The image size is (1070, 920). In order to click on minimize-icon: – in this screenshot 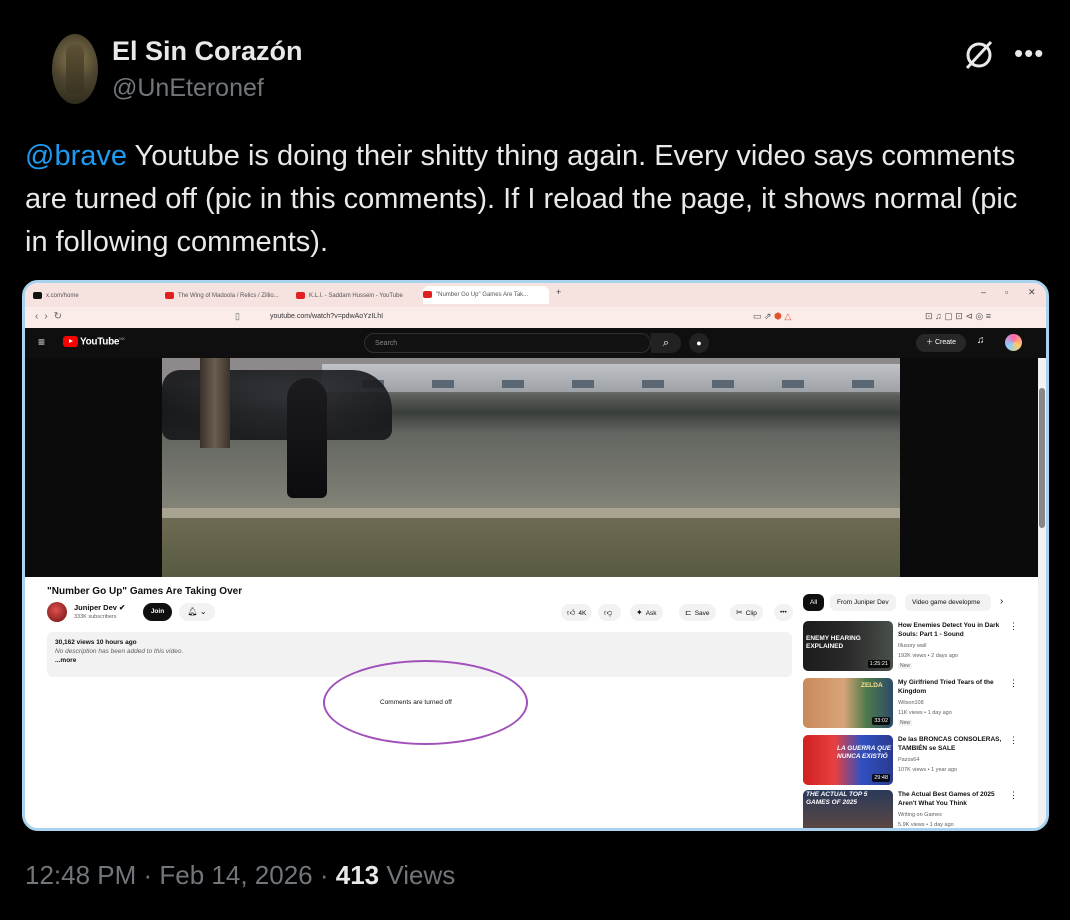, I will do `click(984, 292)`.